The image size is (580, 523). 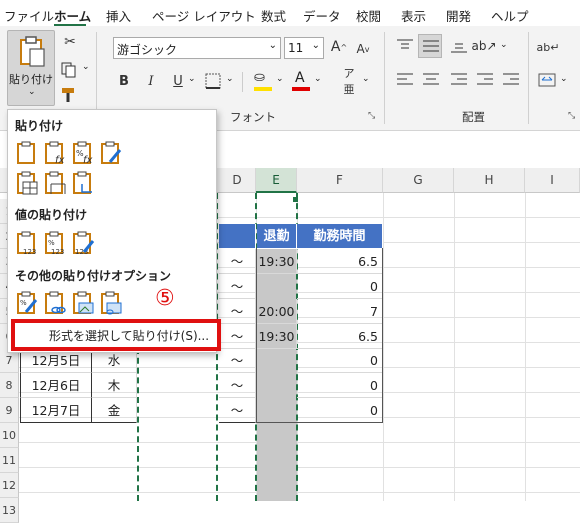 What do you see at coordinates (9, 410) in the screenshot?
I see `row-header-9: 9` at bounding box center [9, 410].